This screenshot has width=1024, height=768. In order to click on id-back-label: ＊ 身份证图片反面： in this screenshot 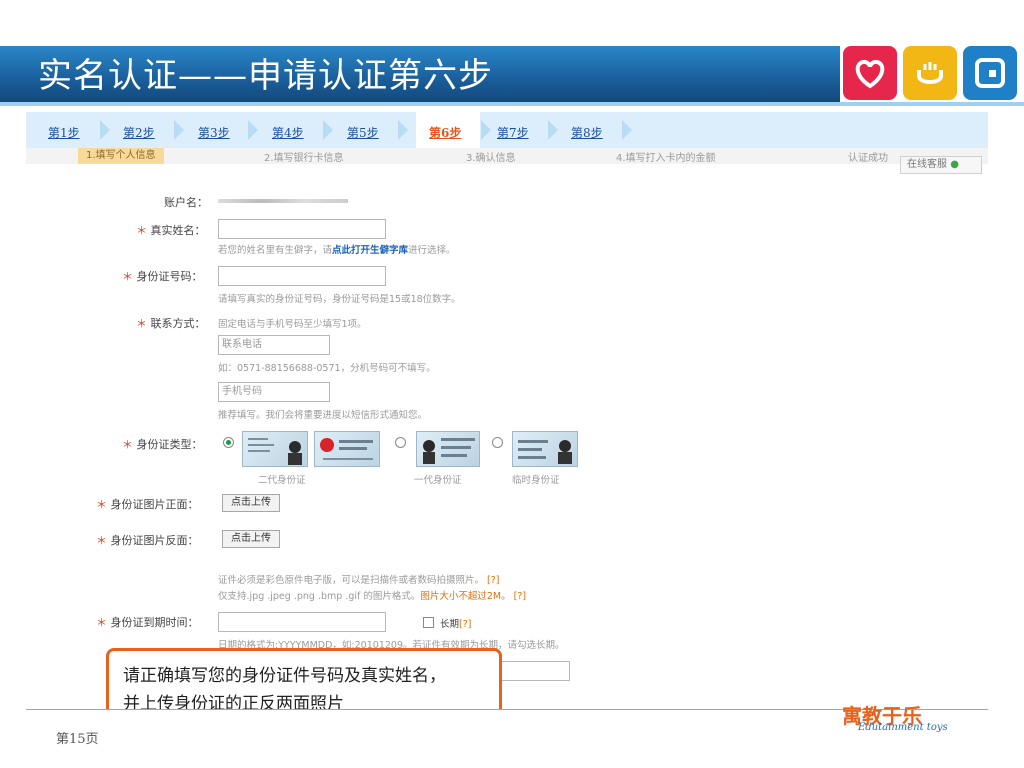, I will do `click(147, 540)`.